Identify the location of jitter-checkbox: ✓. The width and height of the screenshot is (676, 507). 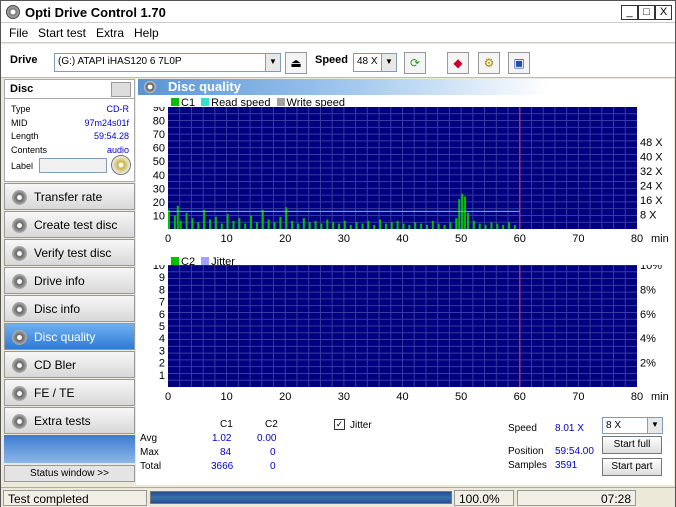
(339, 424).